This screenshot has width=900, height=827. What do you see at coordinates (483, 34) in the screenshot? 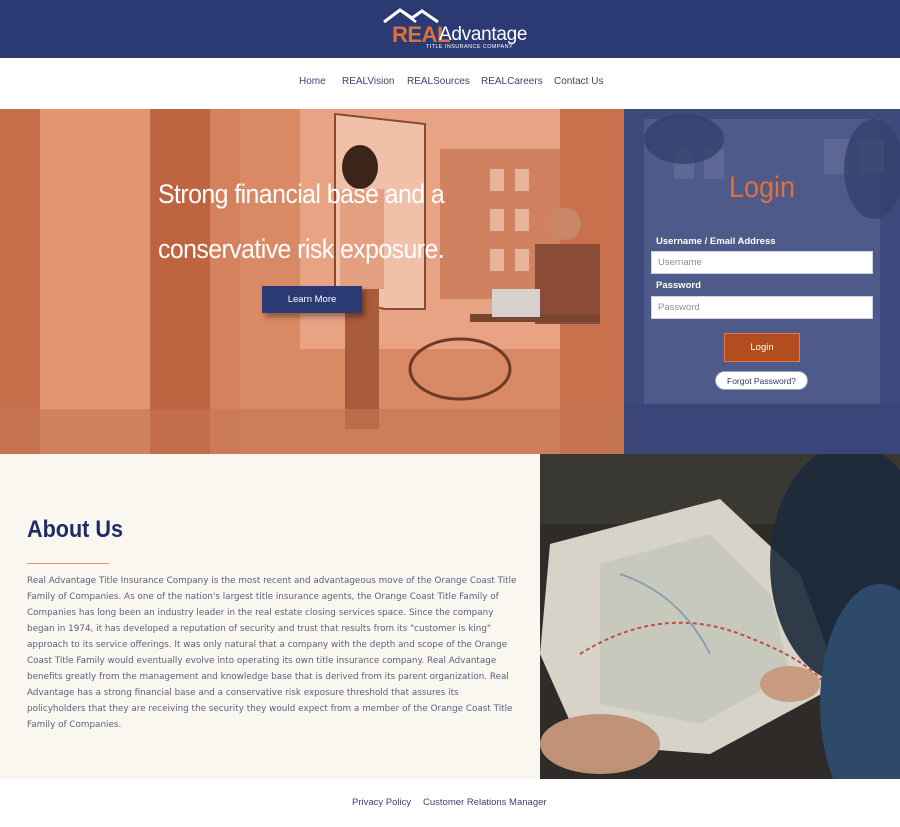
I see `brand-advantage: Advantage` at bounding box center [483, 34].